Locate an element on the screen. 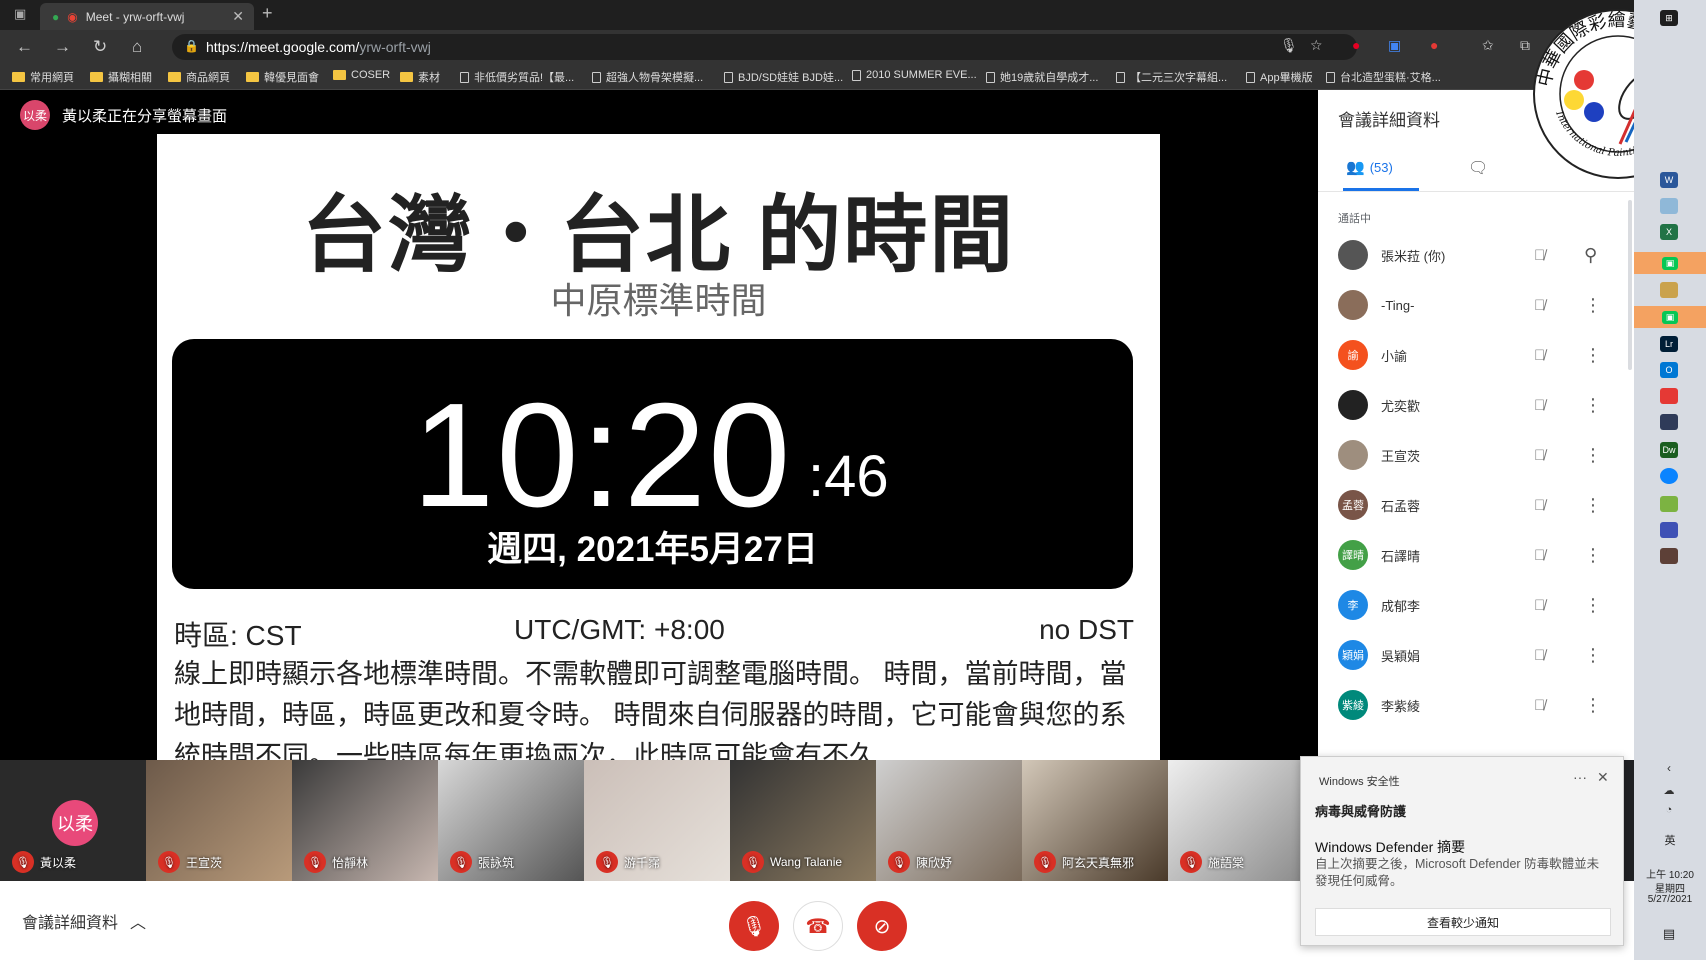  tab-actions-icon: ▣ is located at coordinates (20, 14).